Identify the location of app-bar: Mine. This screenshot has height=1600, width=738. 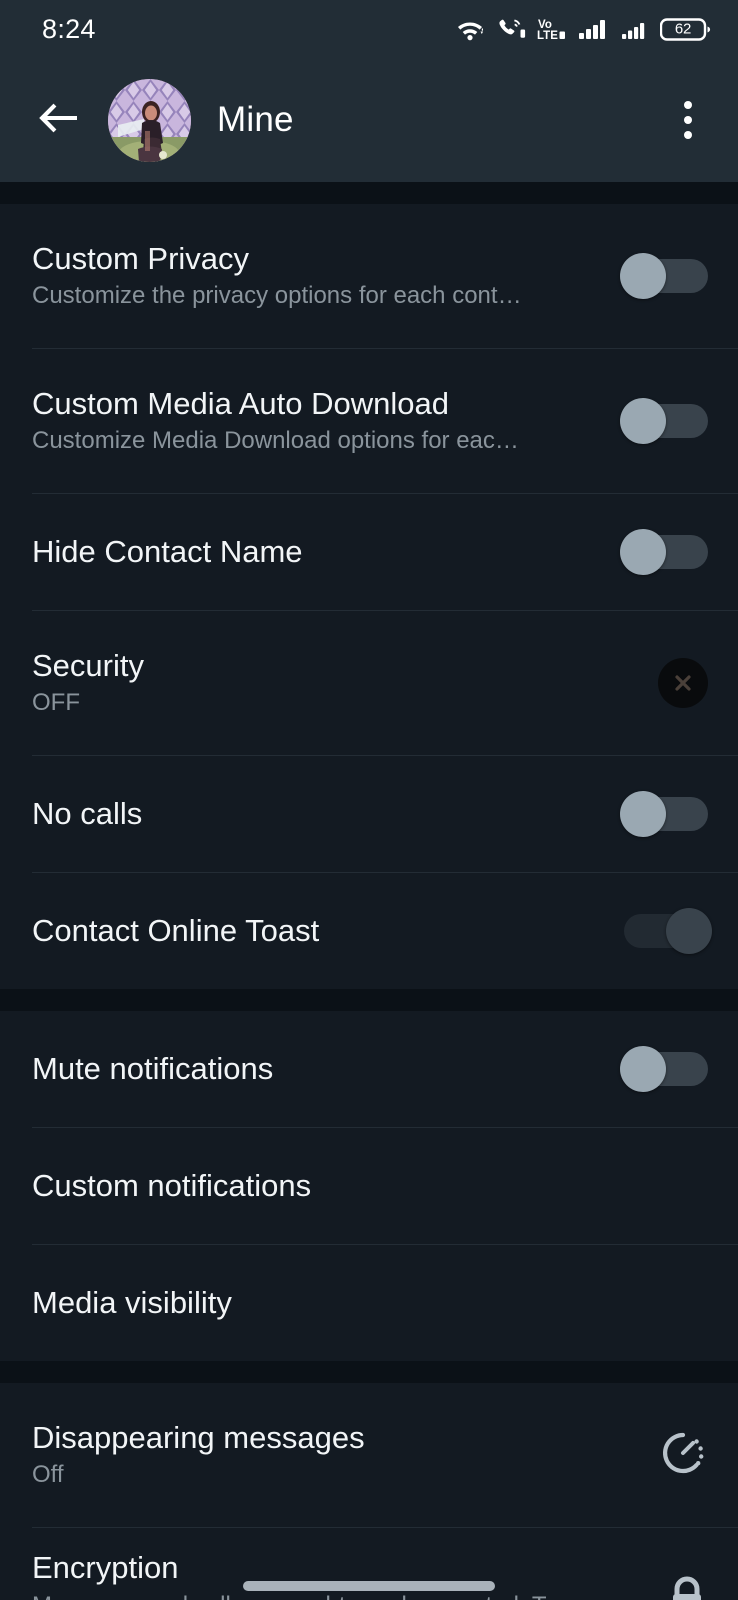
(369, 120).